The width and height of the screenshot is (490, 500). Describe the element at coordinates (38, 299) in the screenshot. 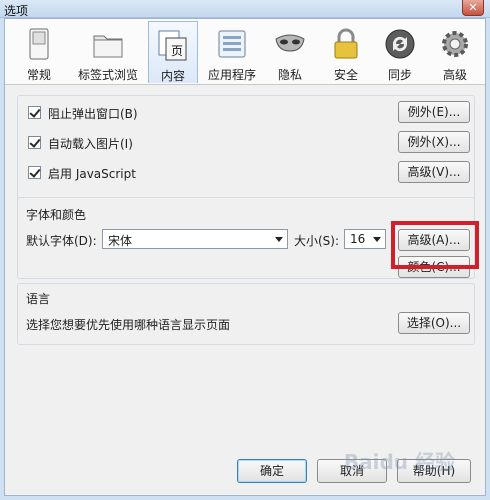

I see `language-title: 语言` at that location.